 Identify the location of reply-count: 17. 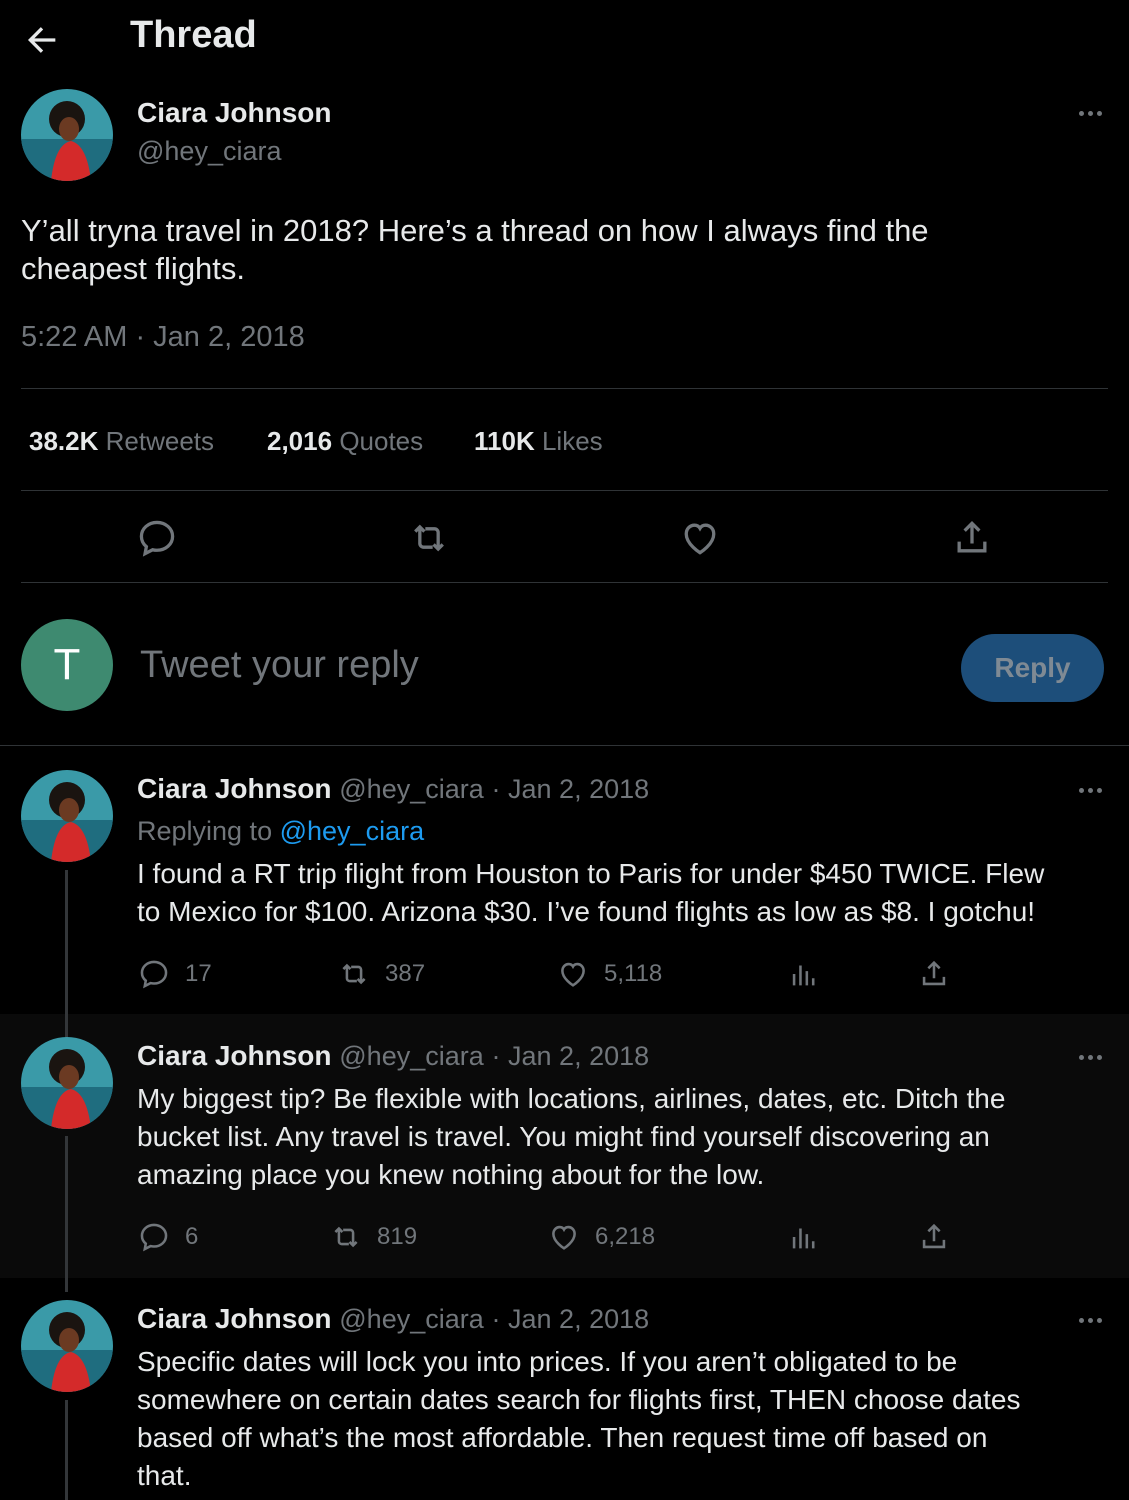
(198, 973).